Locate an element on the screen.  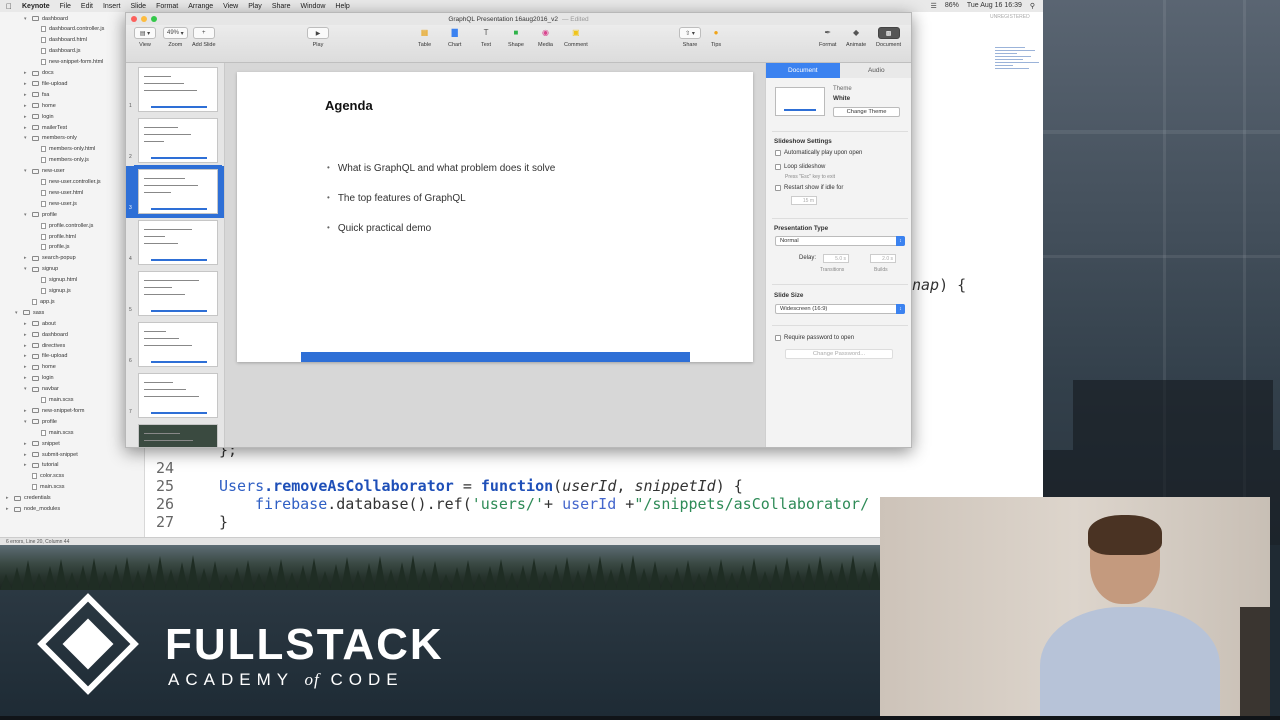
slide-navigator: 12345678 is located at coordinates (175, 255).